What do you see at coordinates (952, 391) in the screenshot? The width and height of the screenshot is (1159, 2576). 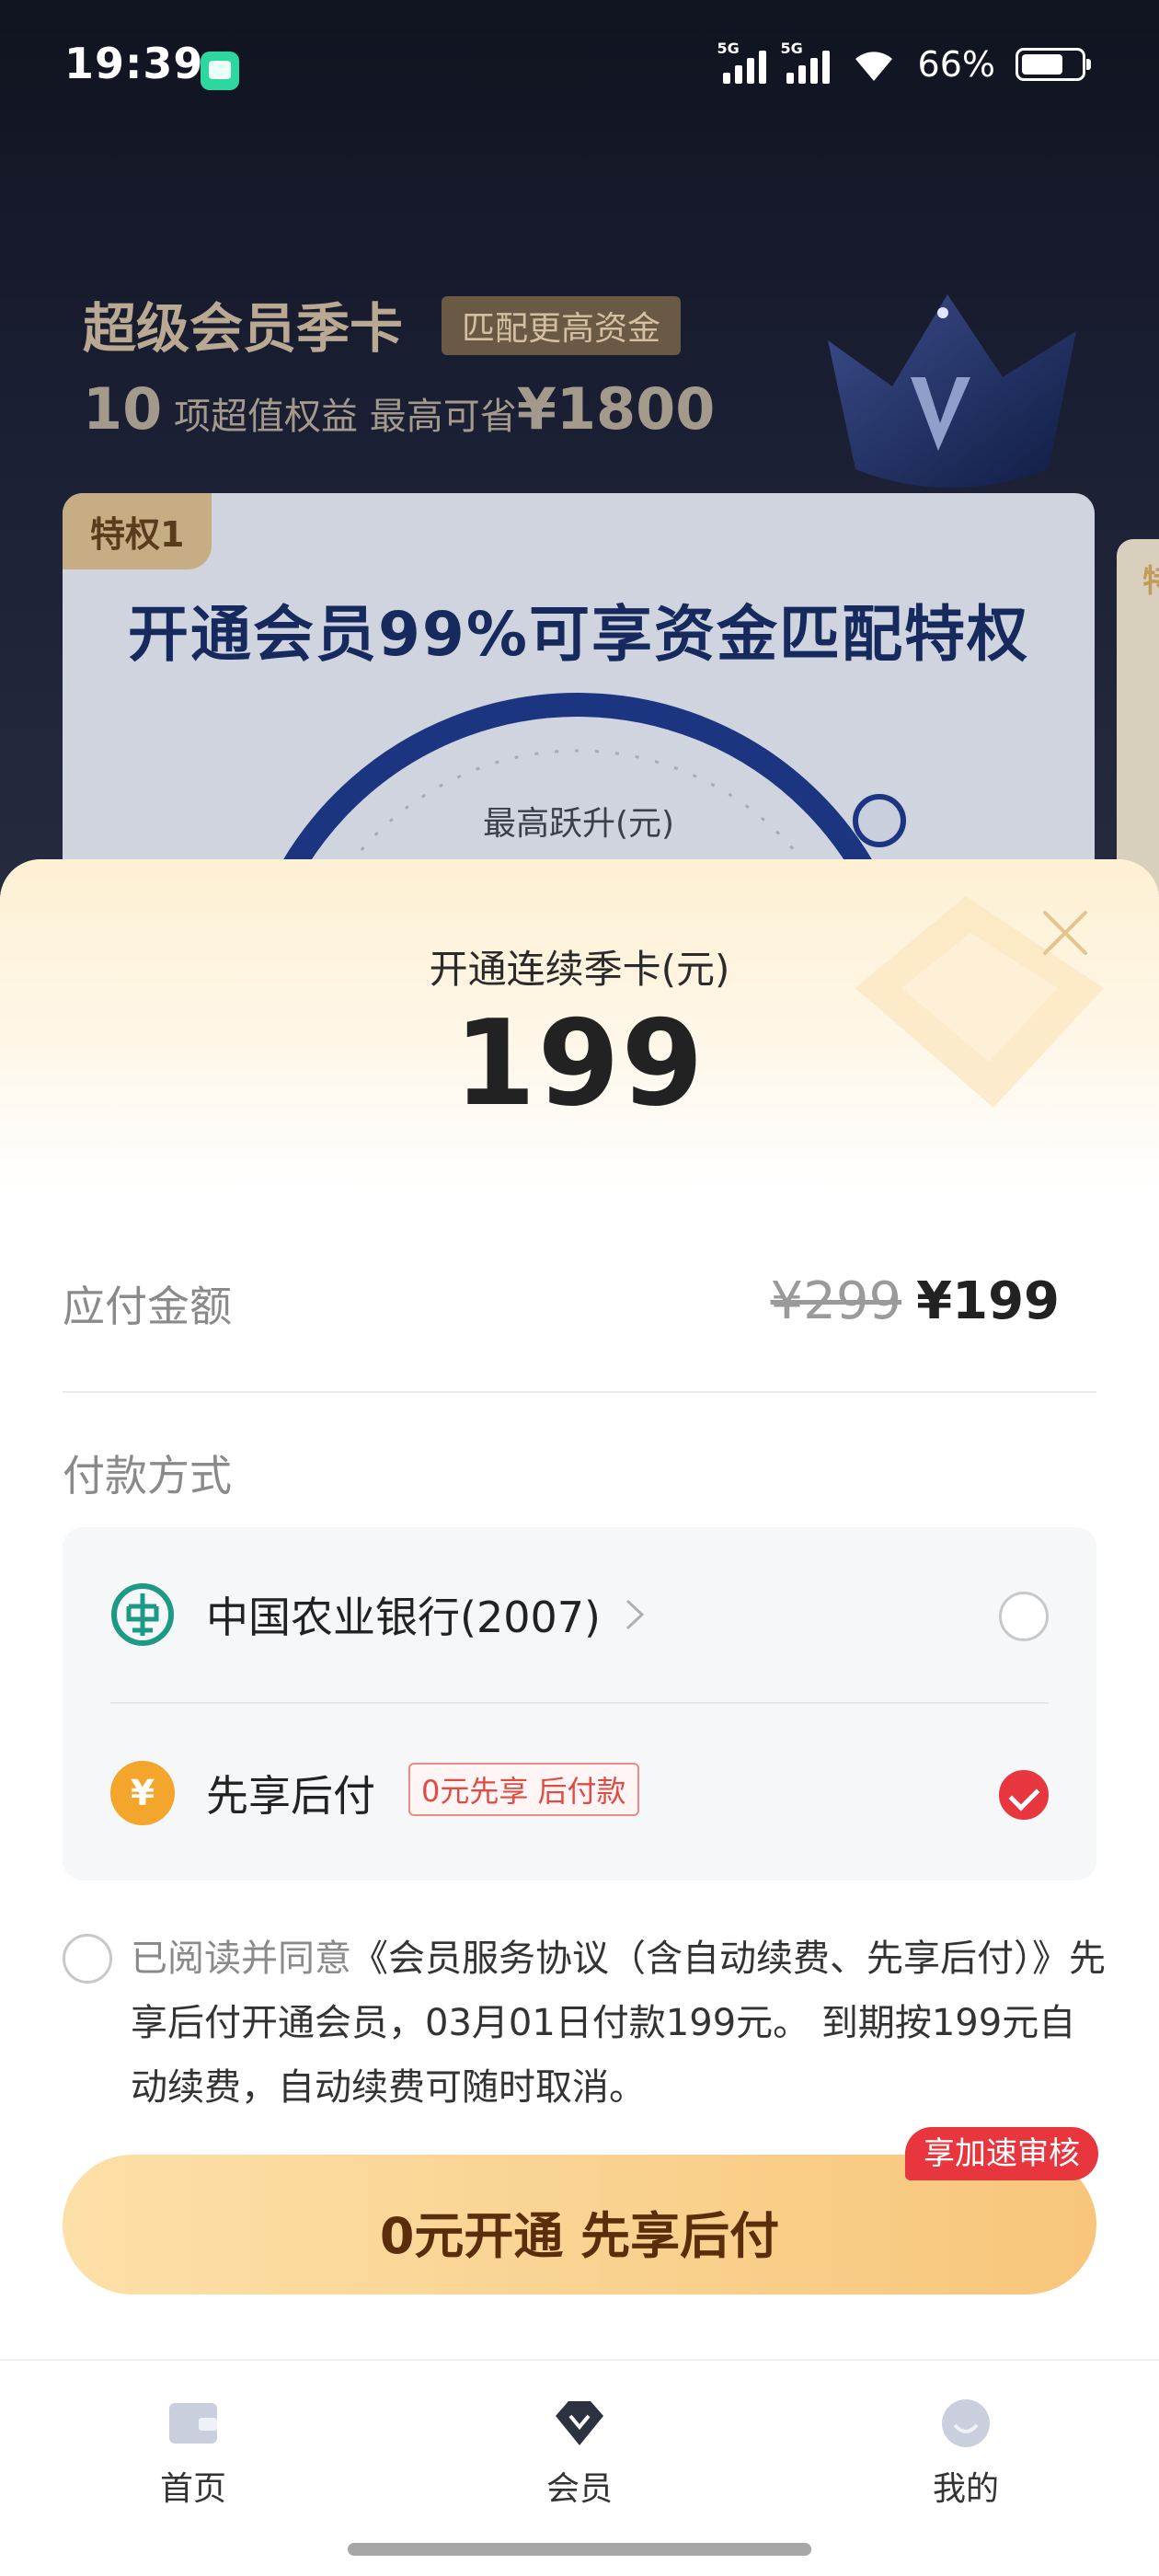 I see `crown-icon` at bounding box center [952, 391].